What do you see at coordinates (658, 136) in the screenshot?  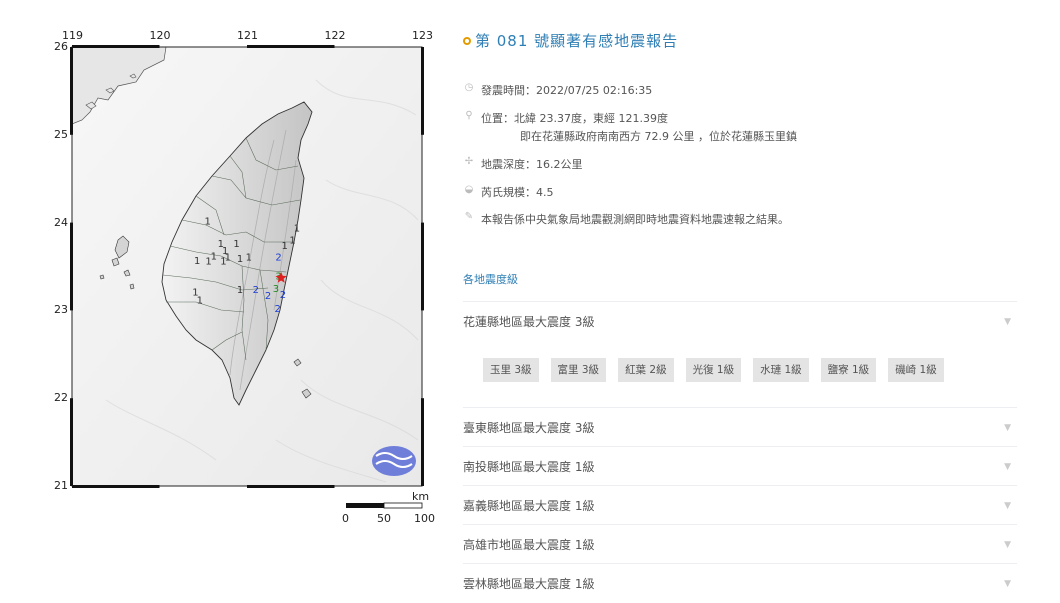 I see `location-detail: 即在花蓮縣政府南南西方 72.9 公里 ，位於花蓮縣玉里鎮` at bounding box center [658, 136].